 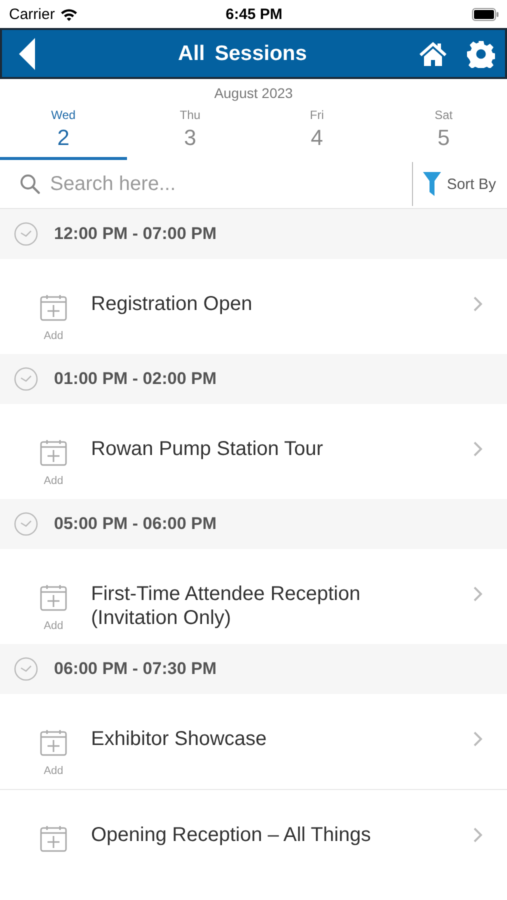 I want to click on session-title: First-Time Attendee Reception (Invitation Only), so click(x=226, y=606).